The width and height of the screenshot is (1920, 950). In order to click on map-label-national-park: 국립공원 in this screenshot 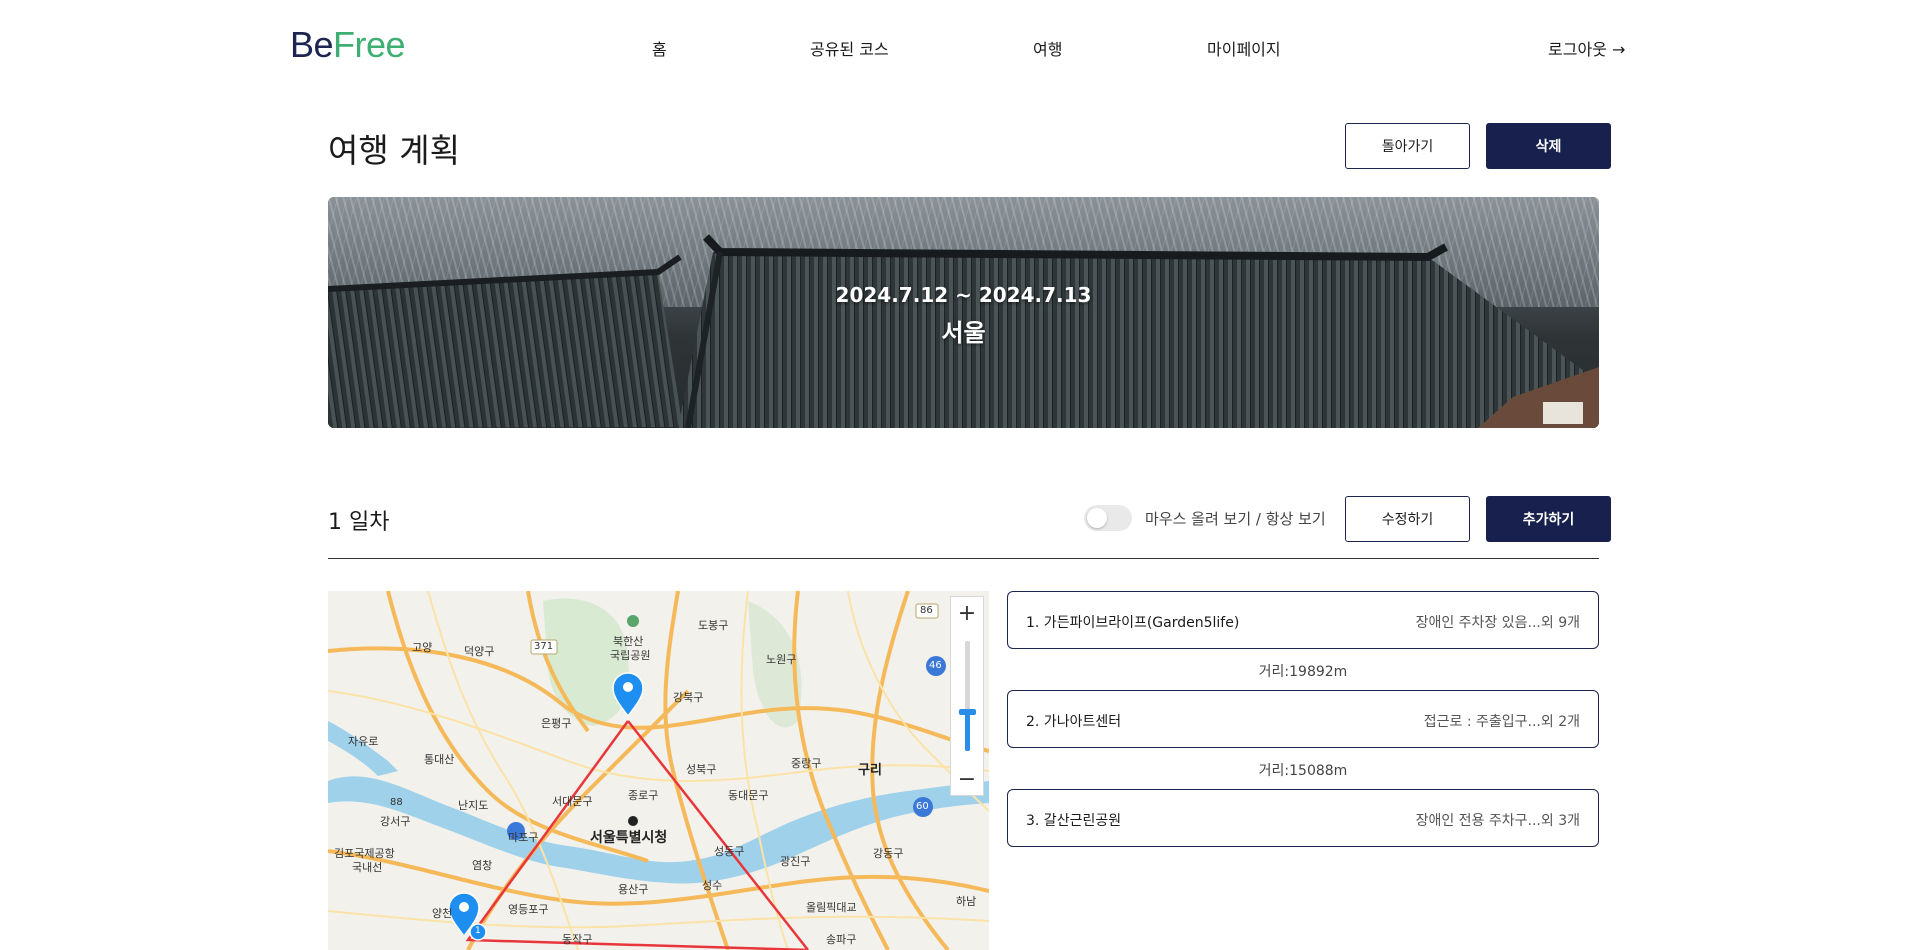, I will do `click(630, 655)`.